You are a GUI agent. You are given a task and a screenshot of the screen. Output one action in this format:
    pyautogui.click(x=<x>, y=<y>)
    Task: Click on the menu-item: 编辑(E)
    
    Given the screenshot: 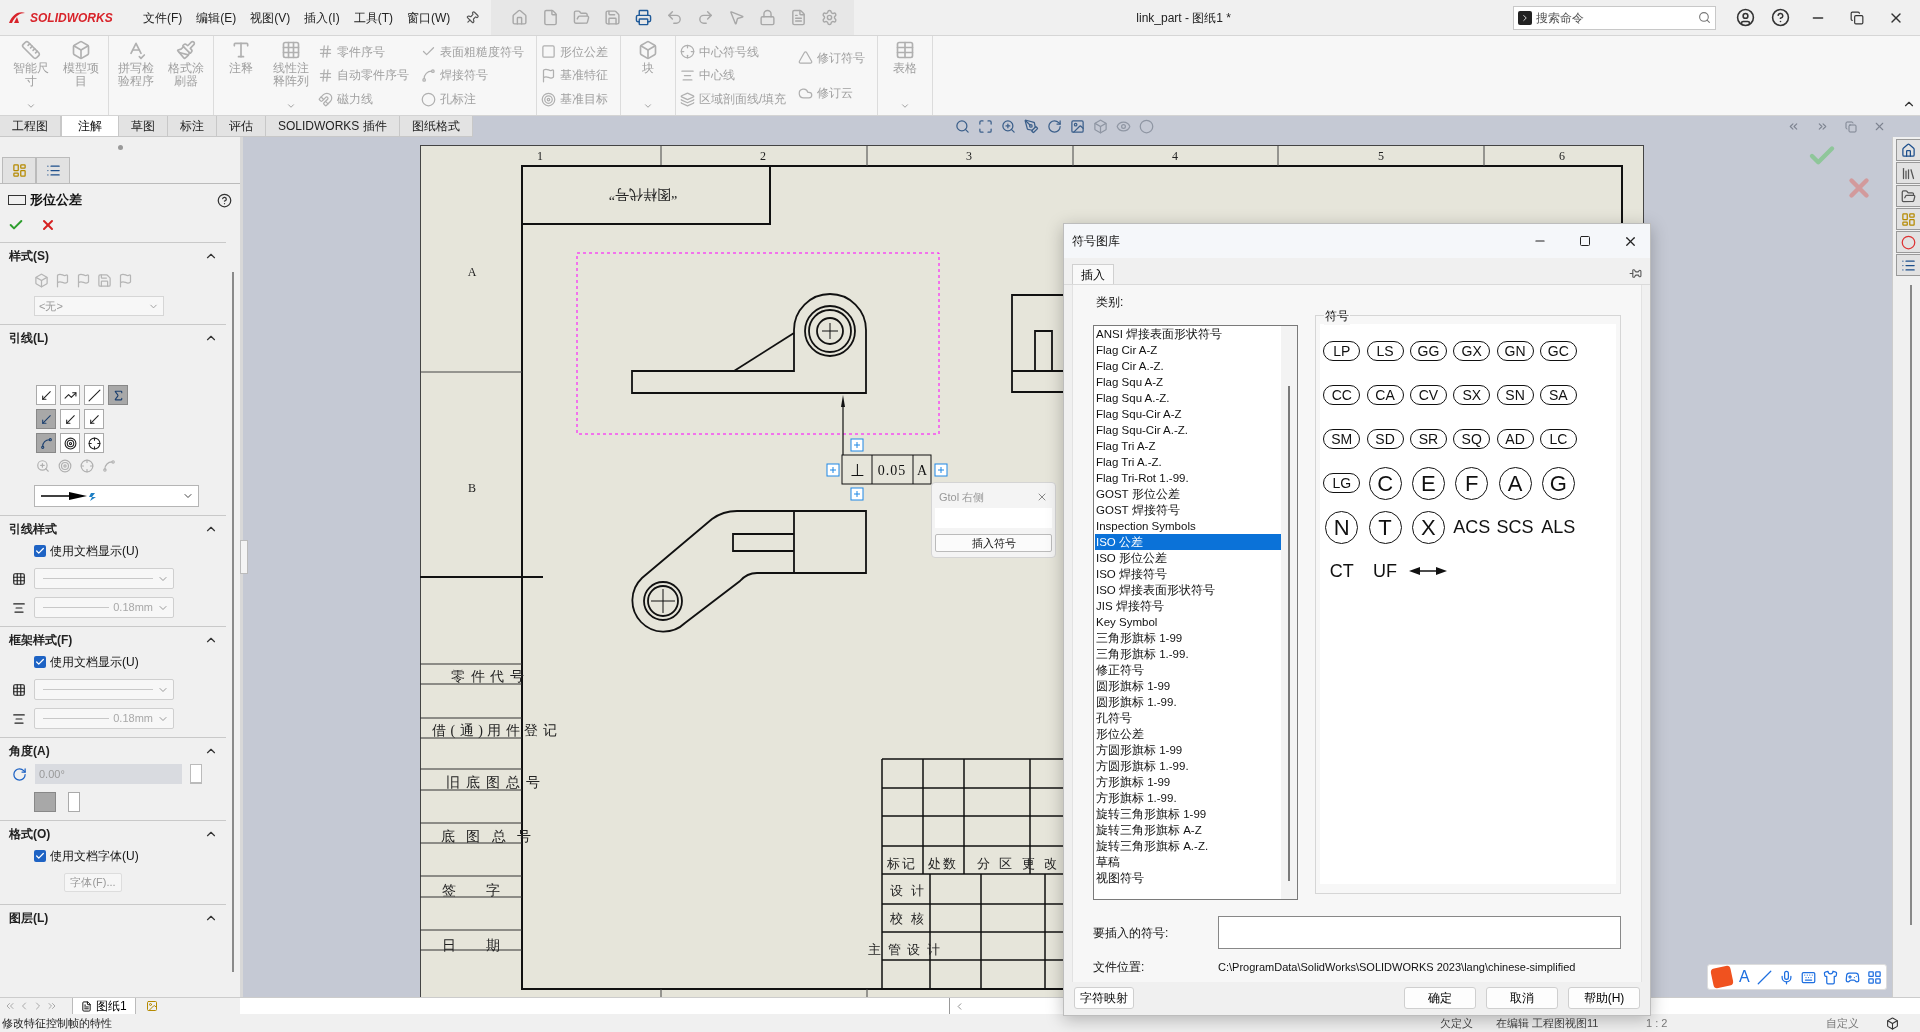 What is the action you would take?
    pyautogui.click(x=216, y=17)
    